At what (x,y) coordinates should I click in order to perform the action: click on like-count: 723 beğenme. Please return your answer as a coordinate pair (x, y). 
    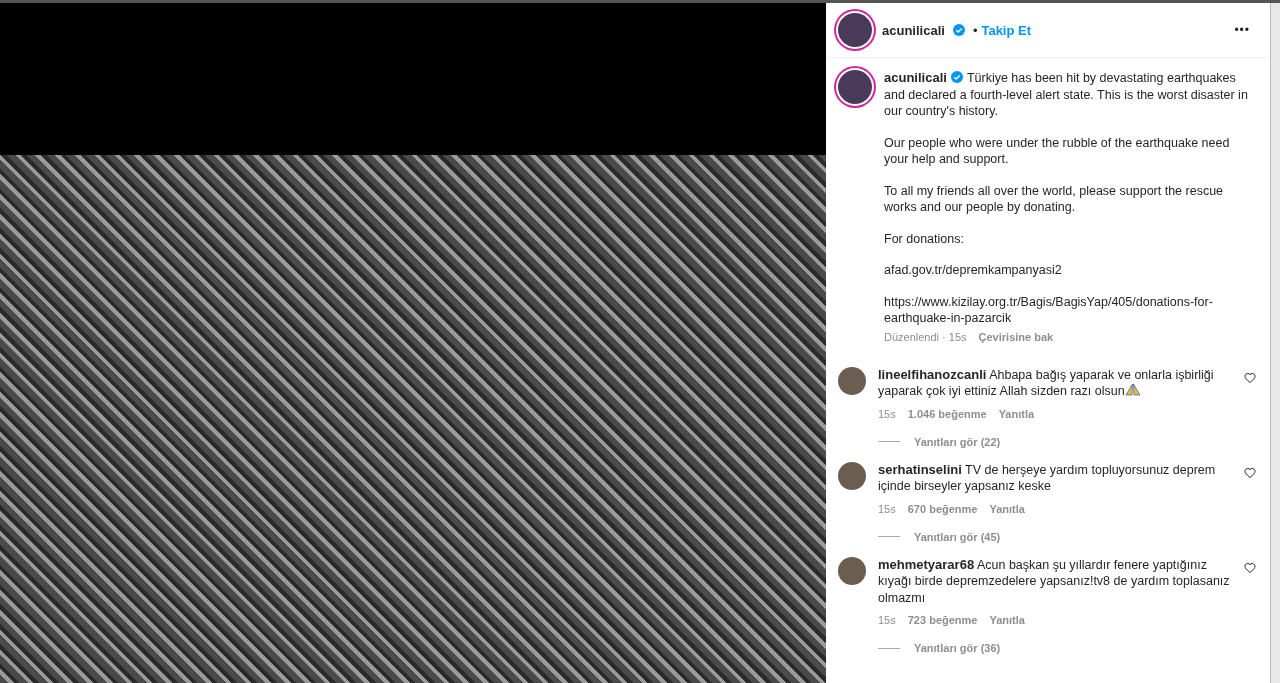
    Looking at the image, I should click on (942, 620).